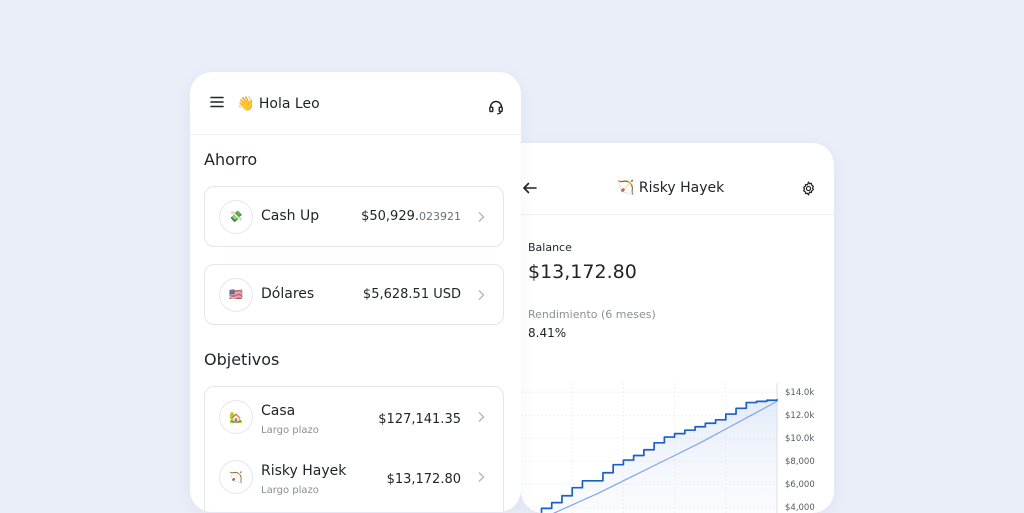 The width and height of the screenshot is (1024, 513). What do you see at coordinates (289, 104) in the screenshot?
I see `greeting-text: Hola Leo` at bounding box center [289, 104].